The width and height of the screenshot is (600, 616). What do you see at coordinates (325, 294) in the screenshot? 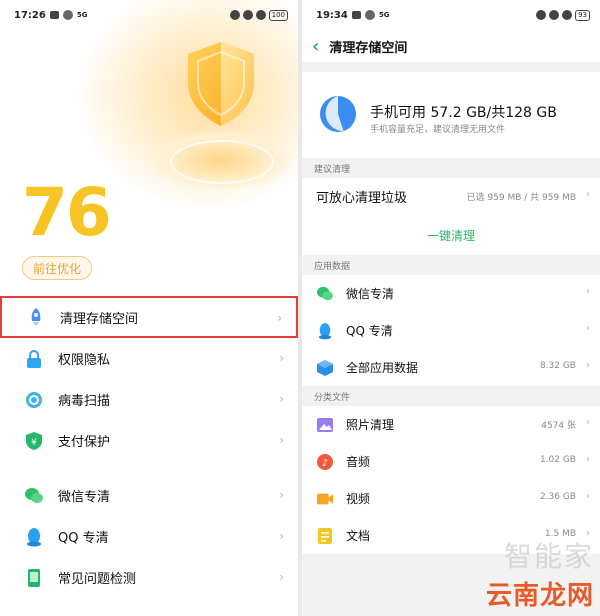
I see `wechat-icon` at bounding box center [325, 294].